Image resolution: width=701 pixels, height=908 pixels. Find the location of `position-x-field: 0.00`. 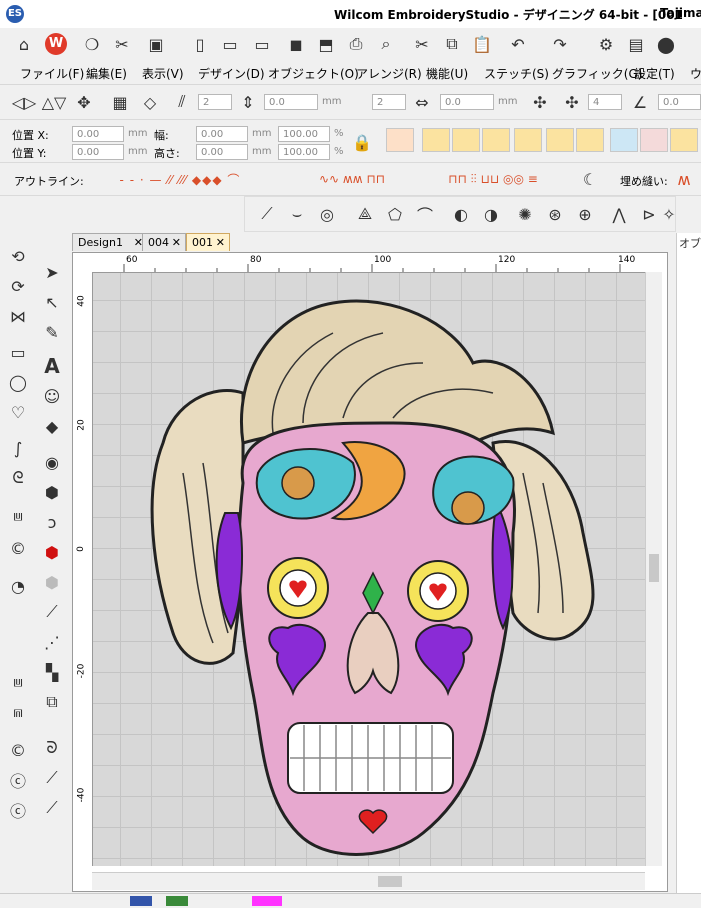

position-x-field: 0.00 is located at coordinates (98, 134).